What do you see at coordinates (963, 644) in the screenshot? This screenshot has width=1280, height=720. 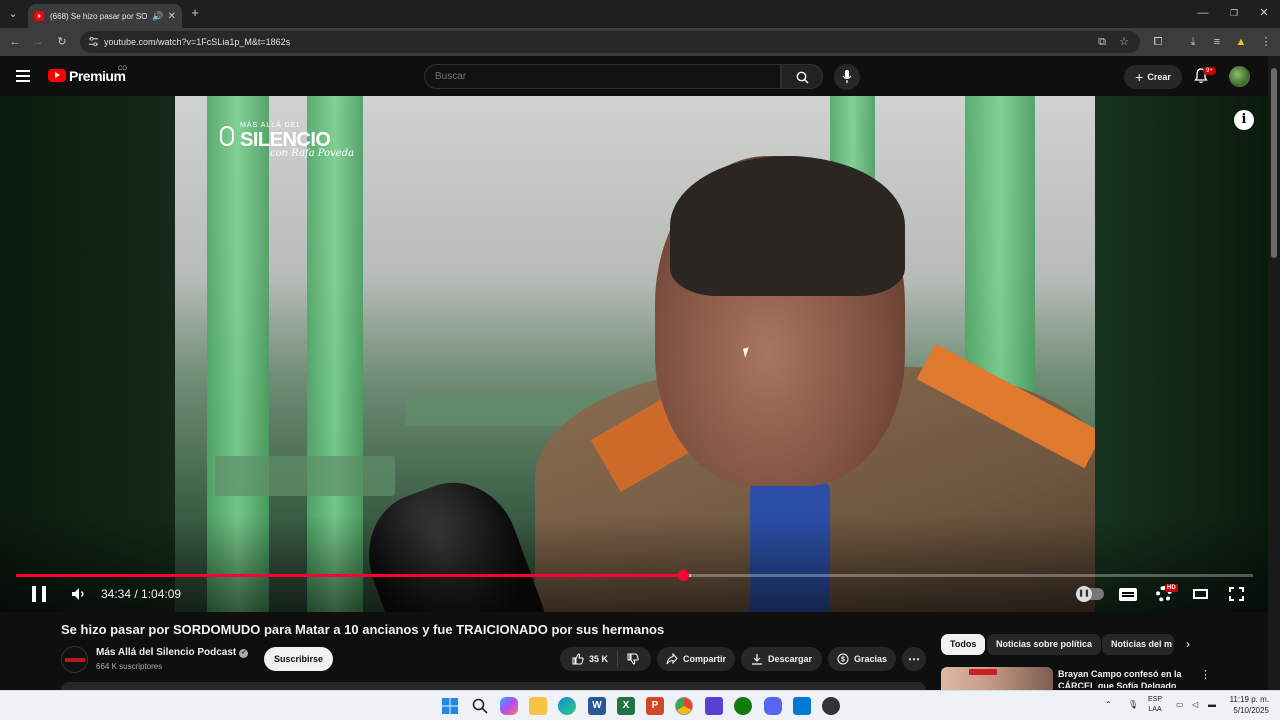 I see `chip-todos: Todos` at bounding box center [963, 644].